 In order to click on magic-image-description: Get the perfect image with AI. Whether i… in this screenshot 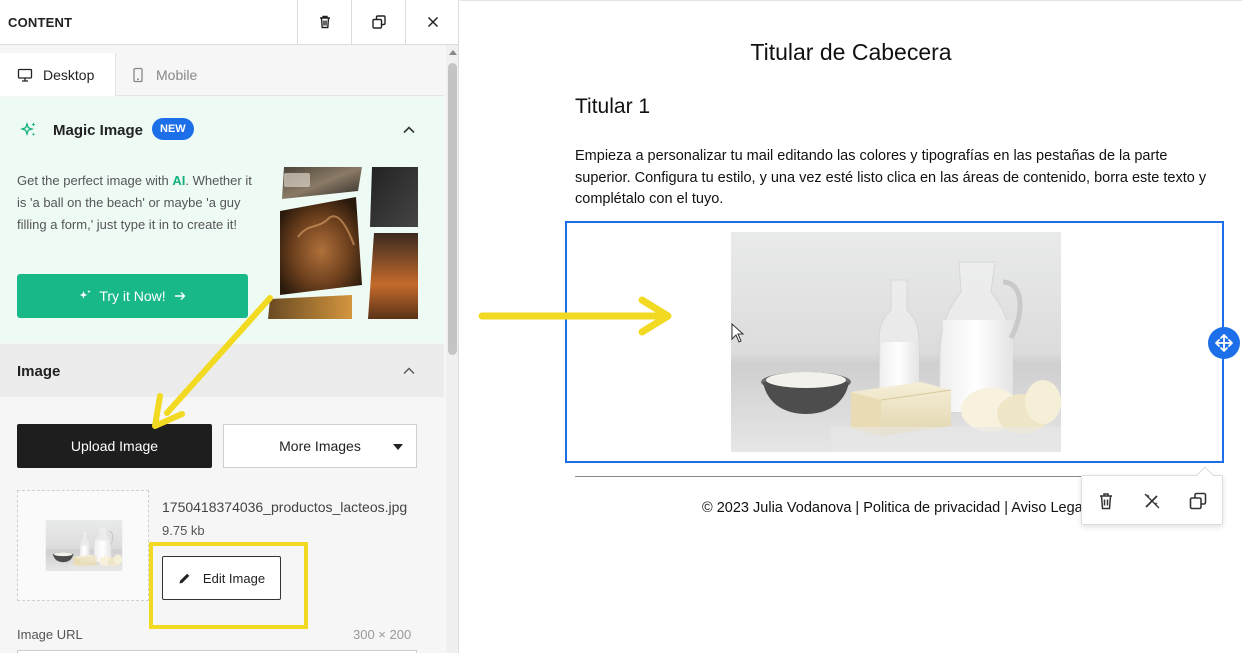, I will do `click(134, 202)`.